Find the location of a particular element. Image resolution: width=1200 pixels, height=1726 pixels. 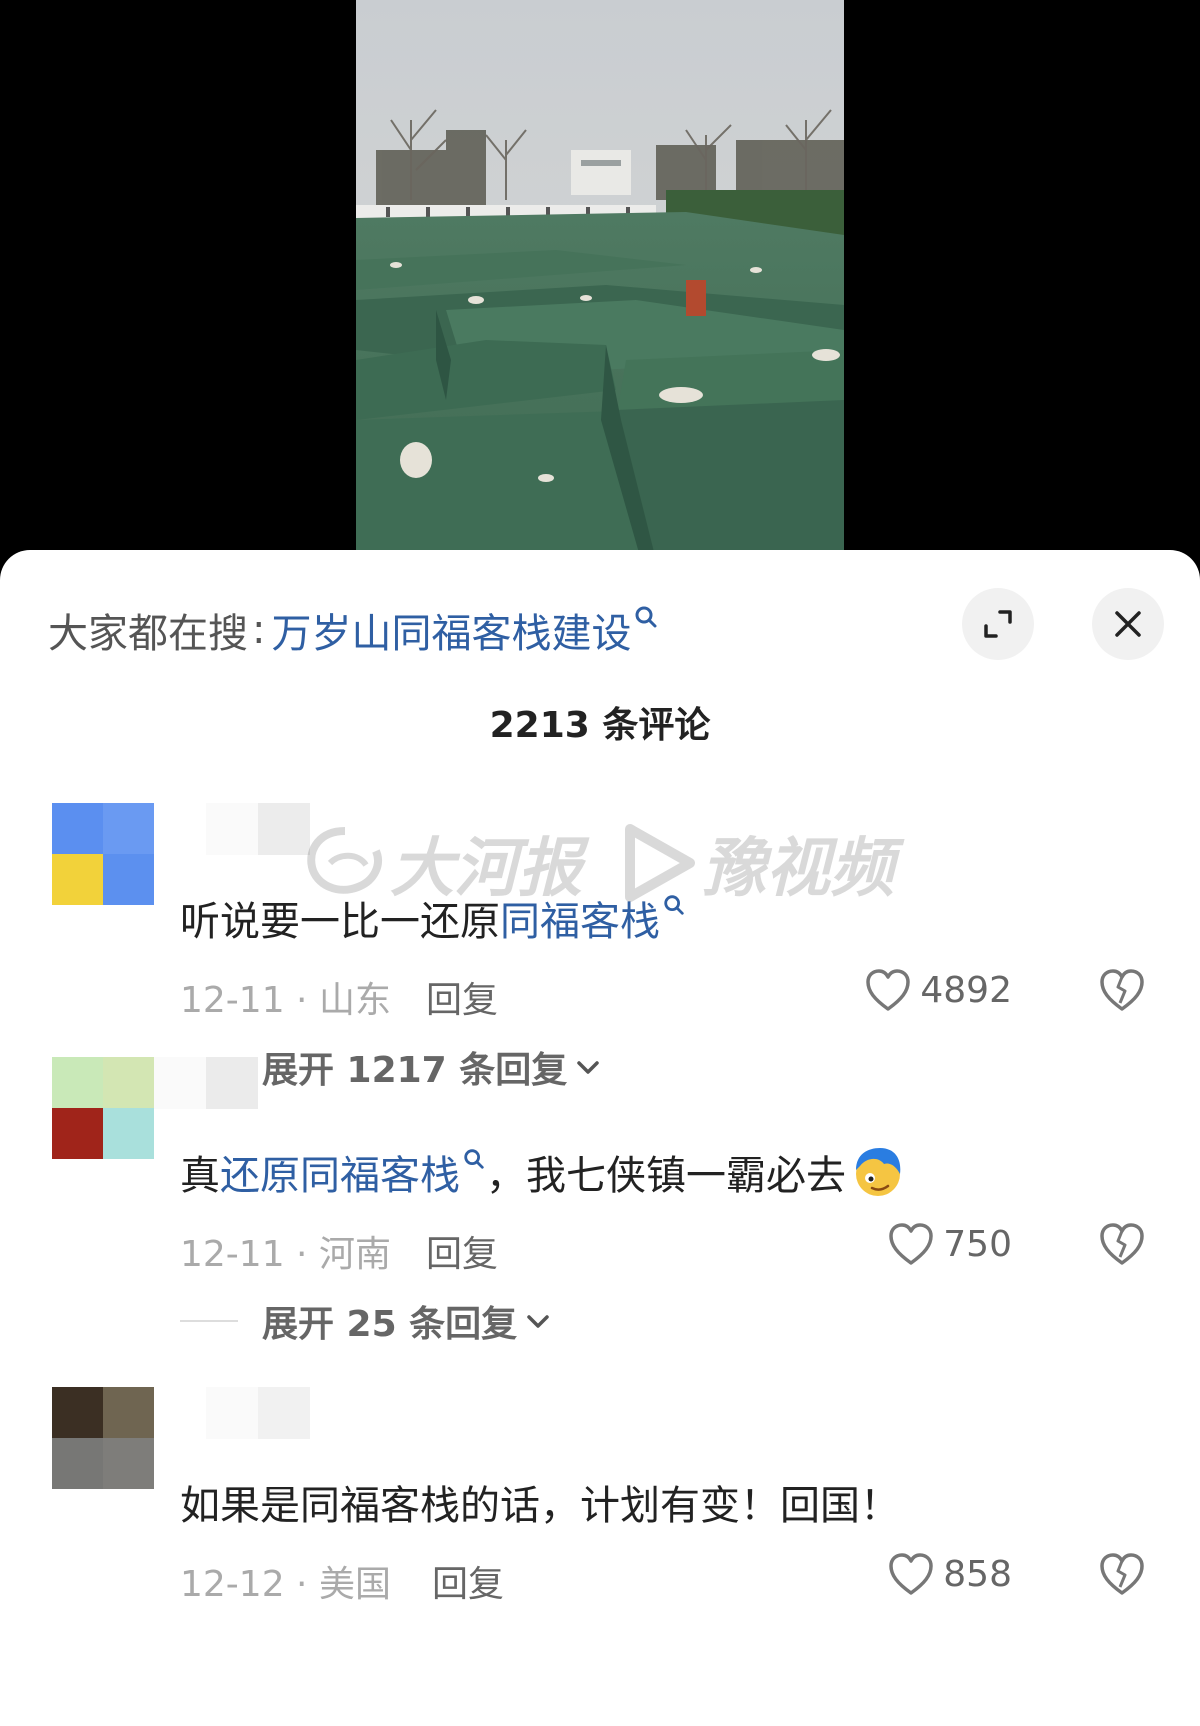

video-thumbnail-image is located at coordinates (600, 280).